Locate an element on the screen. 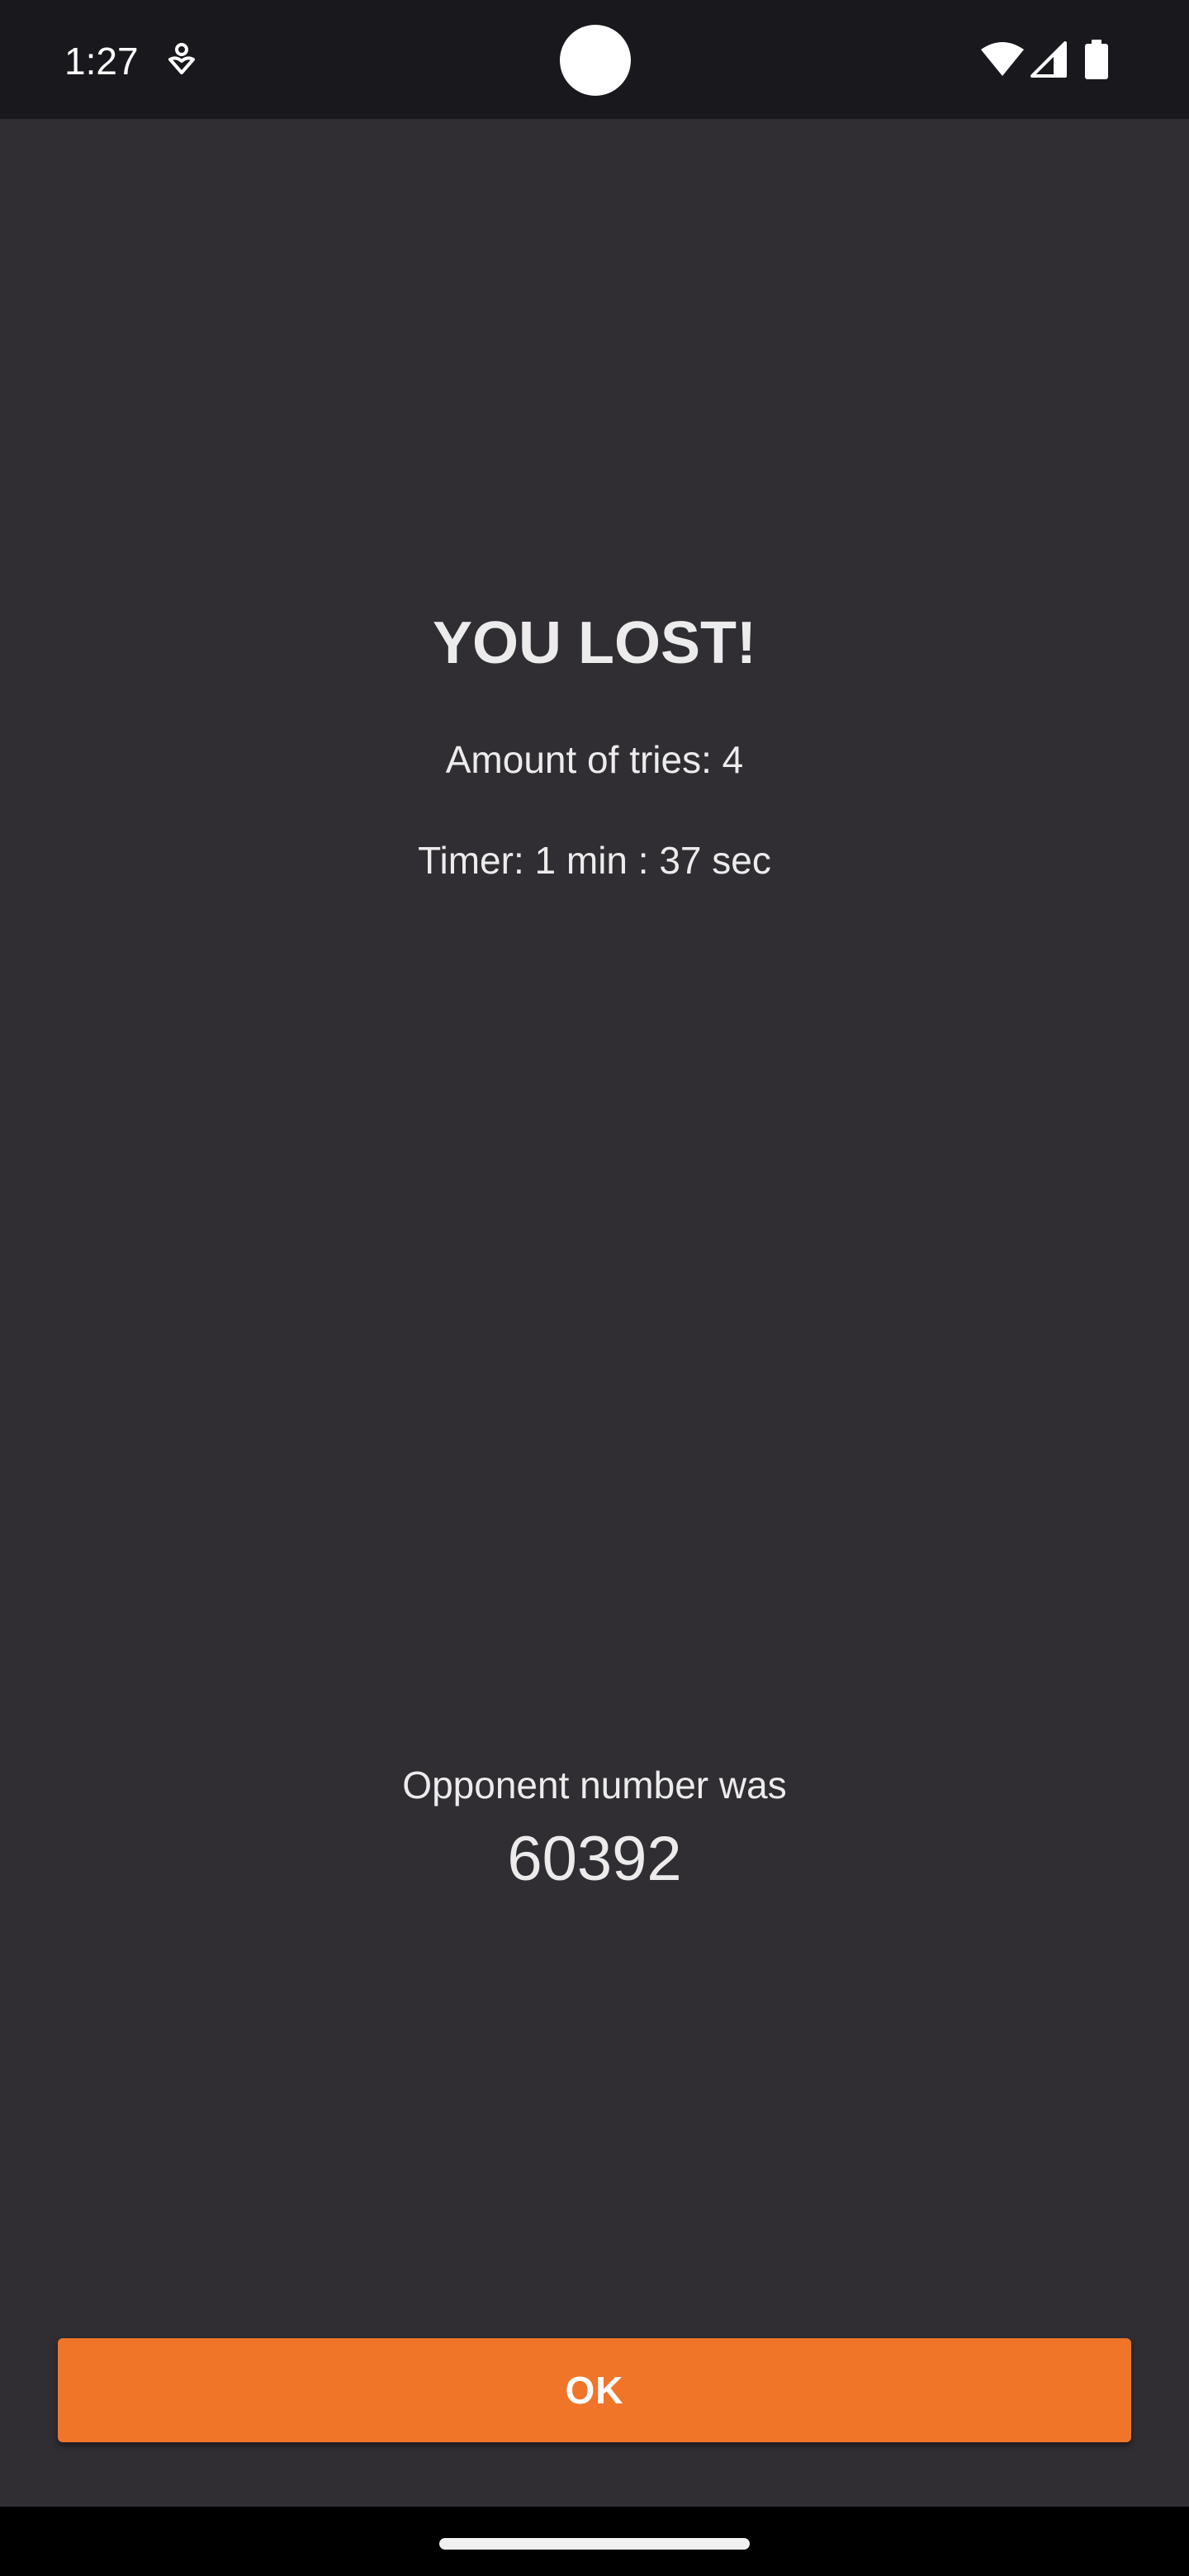 The image size is (1189, 2576). camera-cutout is located at coordinates (595, 60).